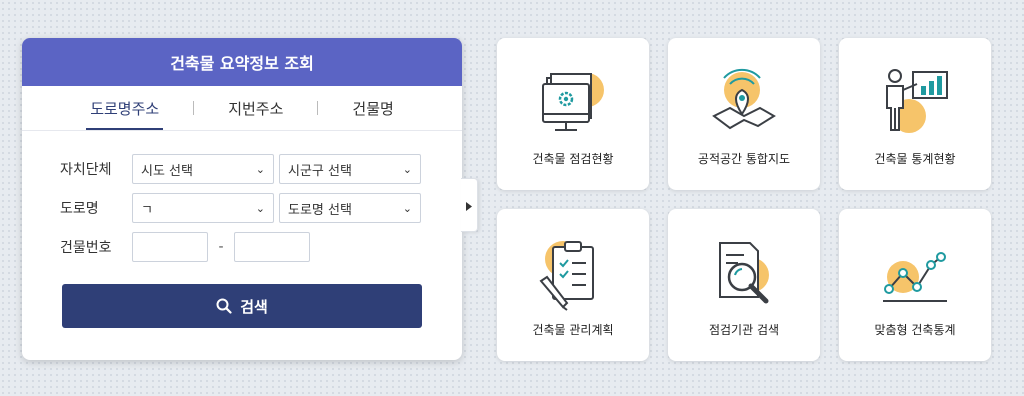 The image size is (1024, 396). Describe the element at coordinates (255, 108) in the screenshot. I see `tab-lot-address: 지번주소` at that location.